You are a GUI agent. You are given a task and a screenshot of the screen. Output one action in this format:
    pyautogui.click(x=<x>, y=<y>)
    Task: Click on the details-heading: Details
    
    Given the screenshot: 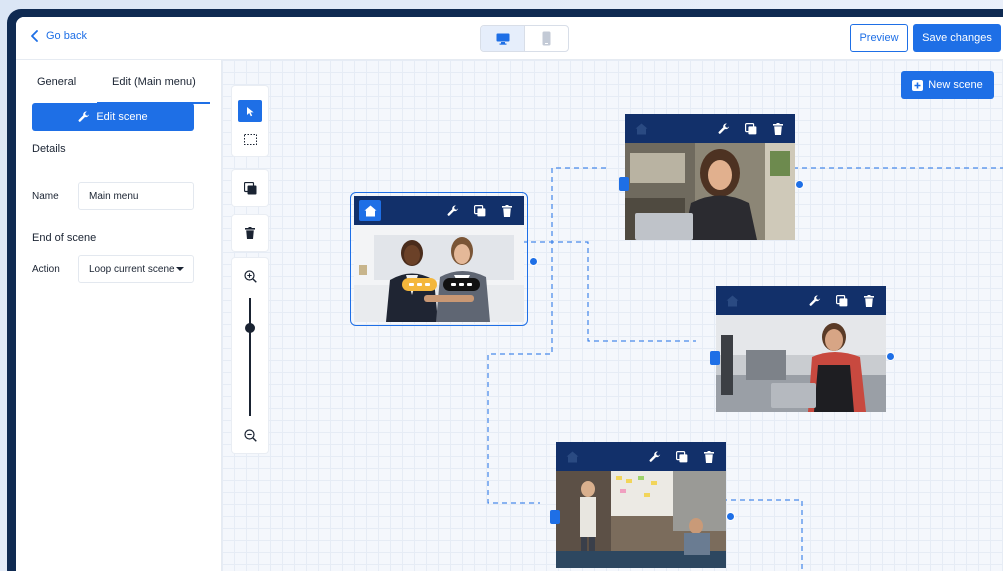 What is the action you would take?
    pyautogui.click(x=49, y=149)
    